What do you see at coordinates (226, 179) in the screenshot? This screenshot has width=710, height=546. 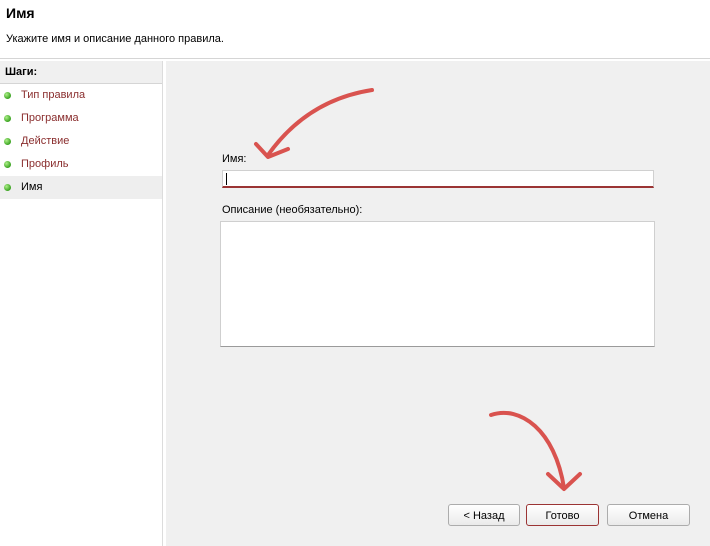 I see `text-caret` at bounding box center [226, 179].